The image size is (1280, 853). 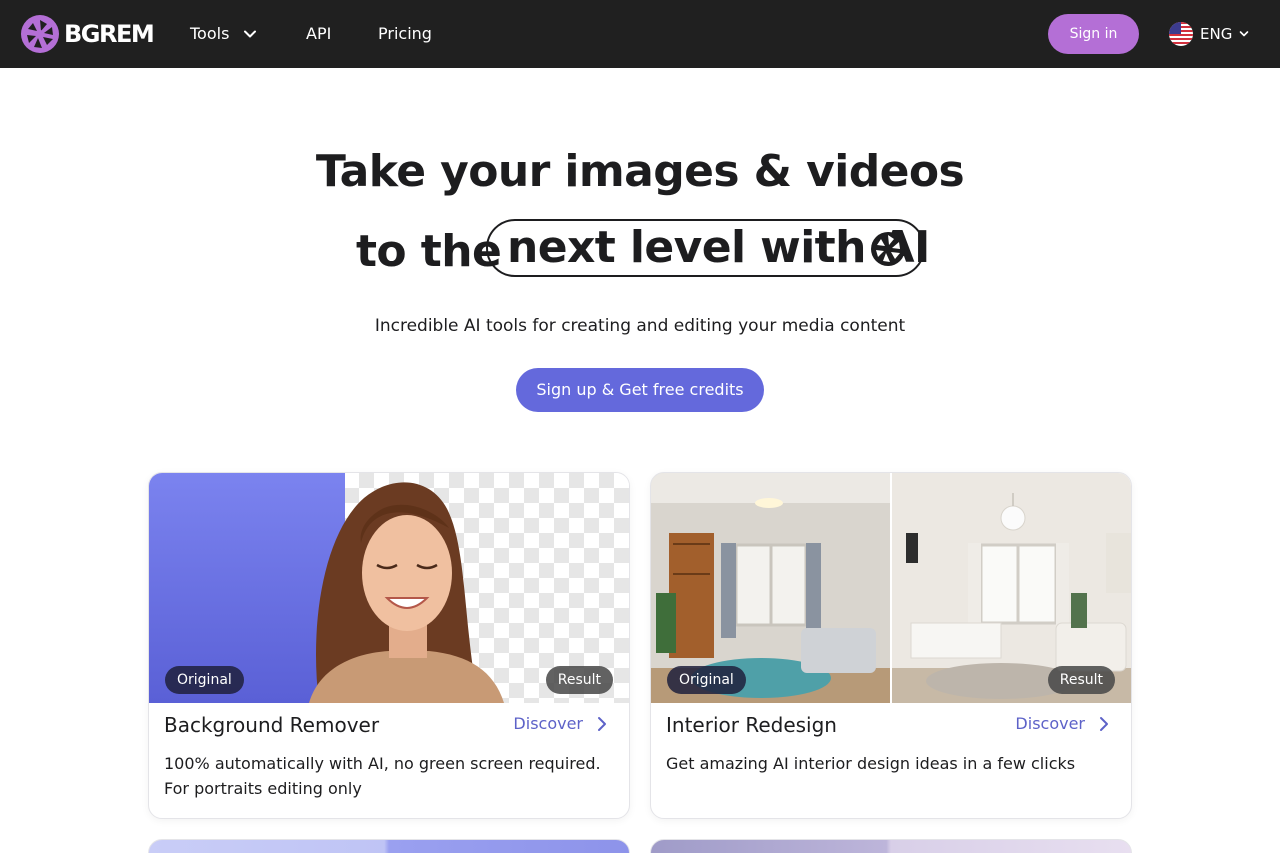 What do you see at coordinates (640, 171) in the screenshot?
I see `hero-title-line-1: Take your images & videos` at bounding box center [640, 171].